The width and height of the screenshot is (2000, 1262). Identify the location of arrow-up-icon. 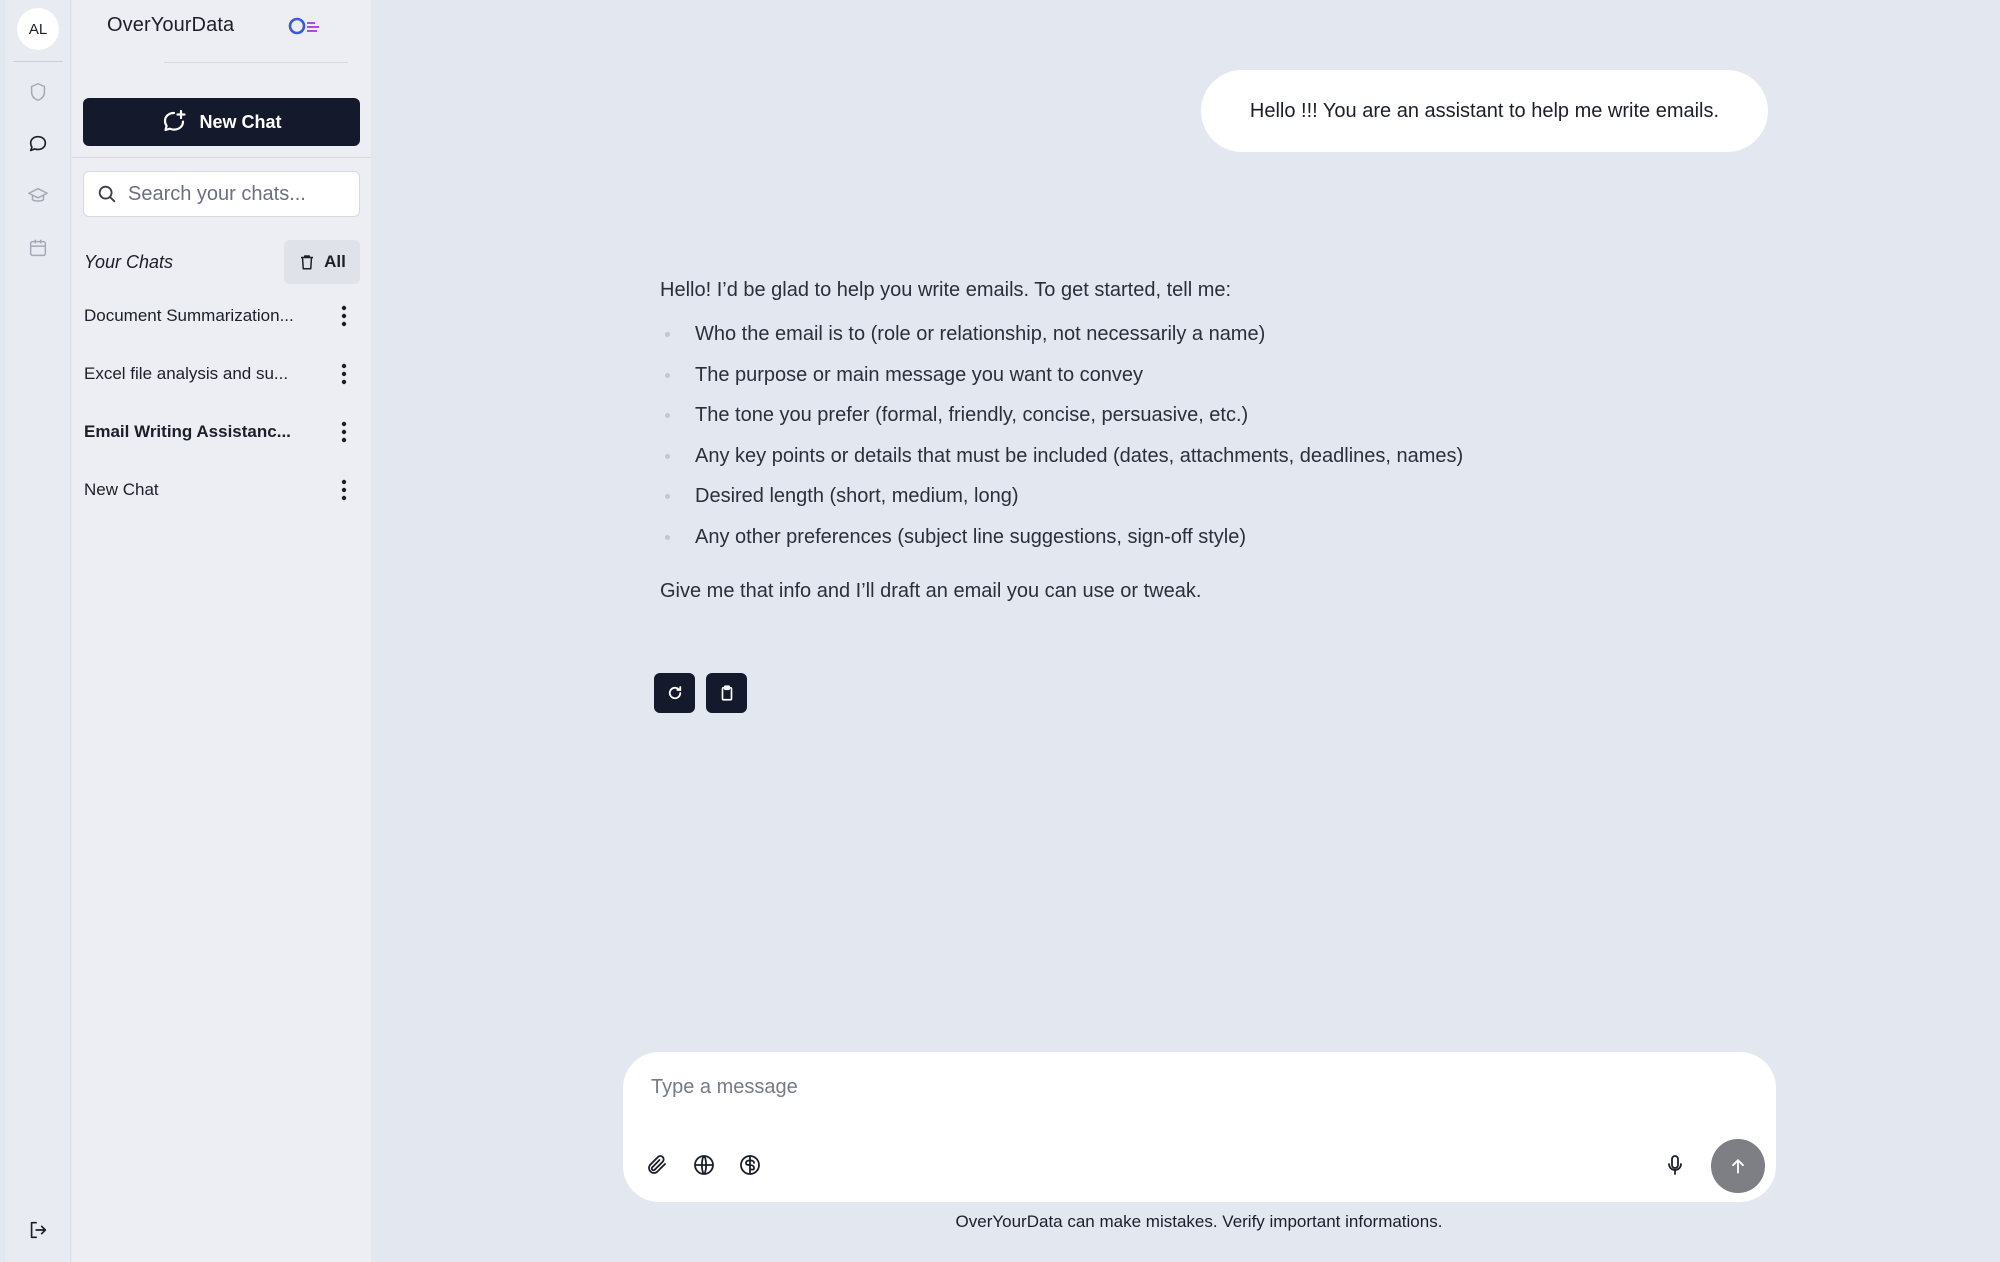
(1738, 1166).